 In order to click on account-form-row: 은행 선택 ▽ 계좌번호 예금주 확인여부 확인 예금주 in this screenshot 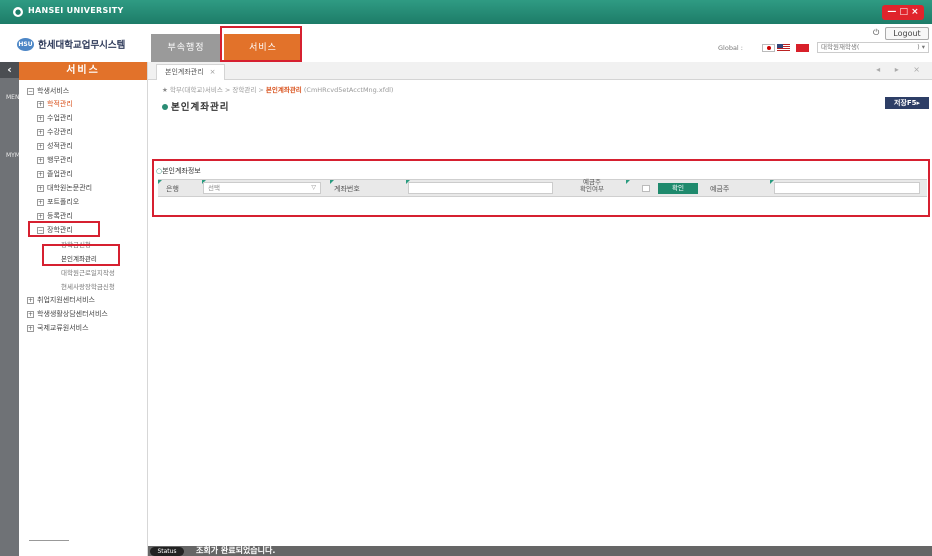, I will do `click(542, 188)`.